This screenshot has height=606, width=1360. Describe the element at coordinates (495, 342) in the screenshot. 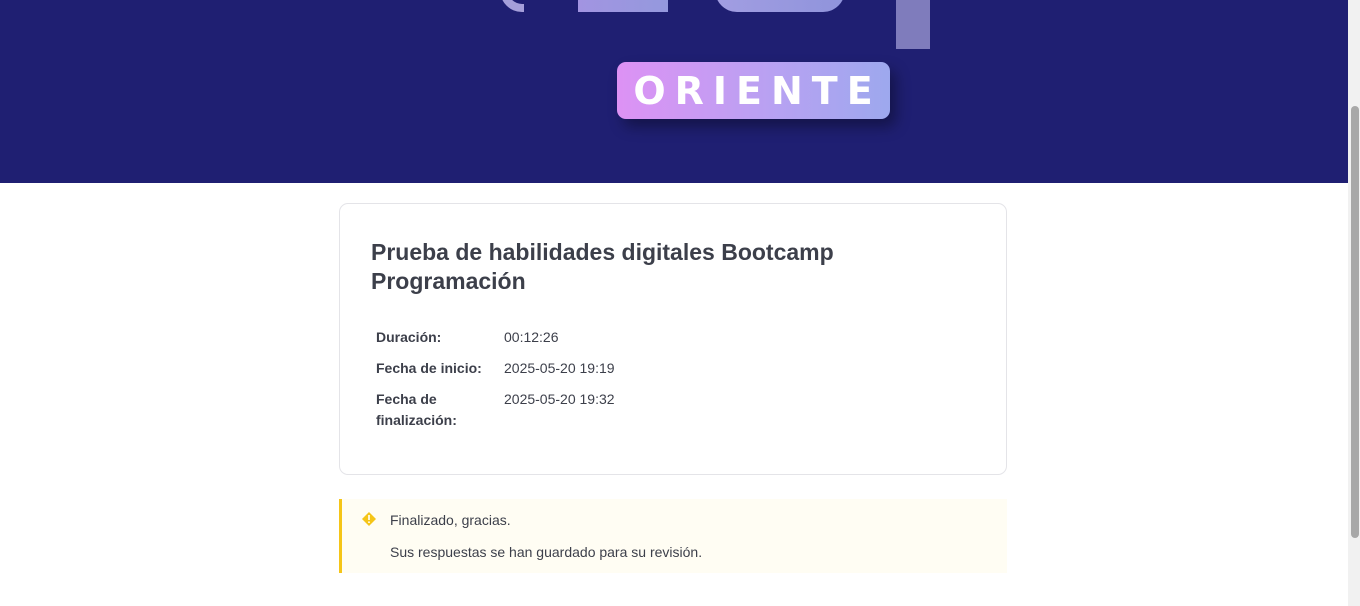

I see `detail-row-duration: Duración: 00:12:26` at that location.